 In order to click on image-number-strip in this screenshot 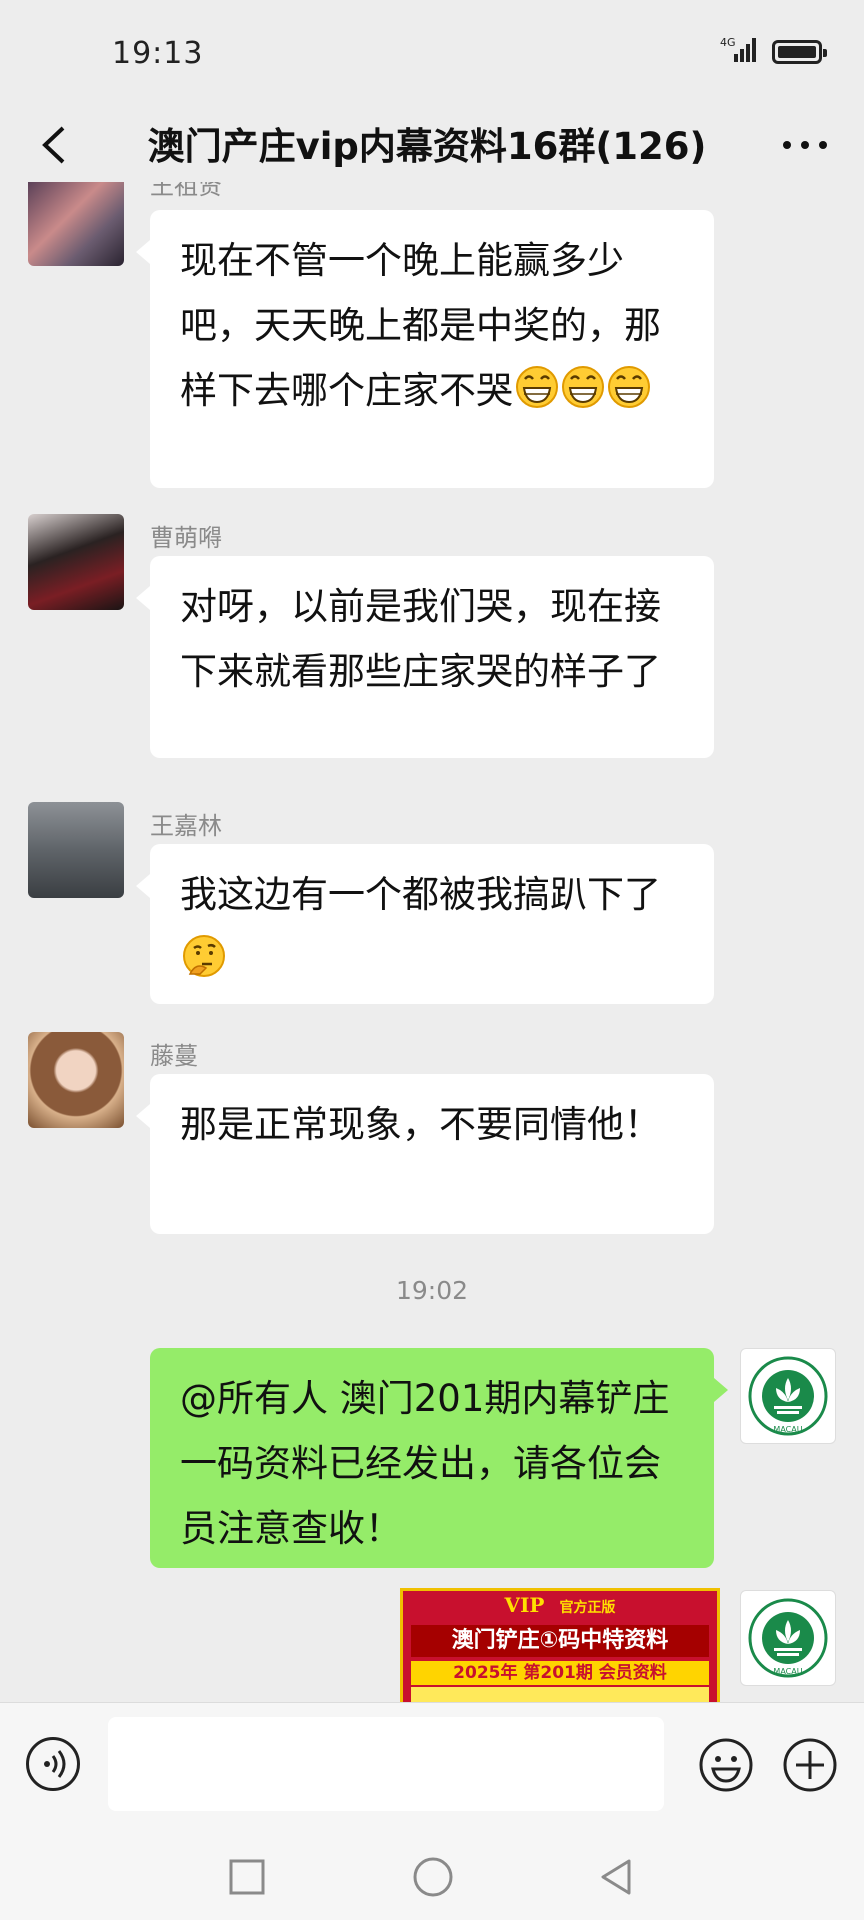, I will do `click(560, 1694)`.